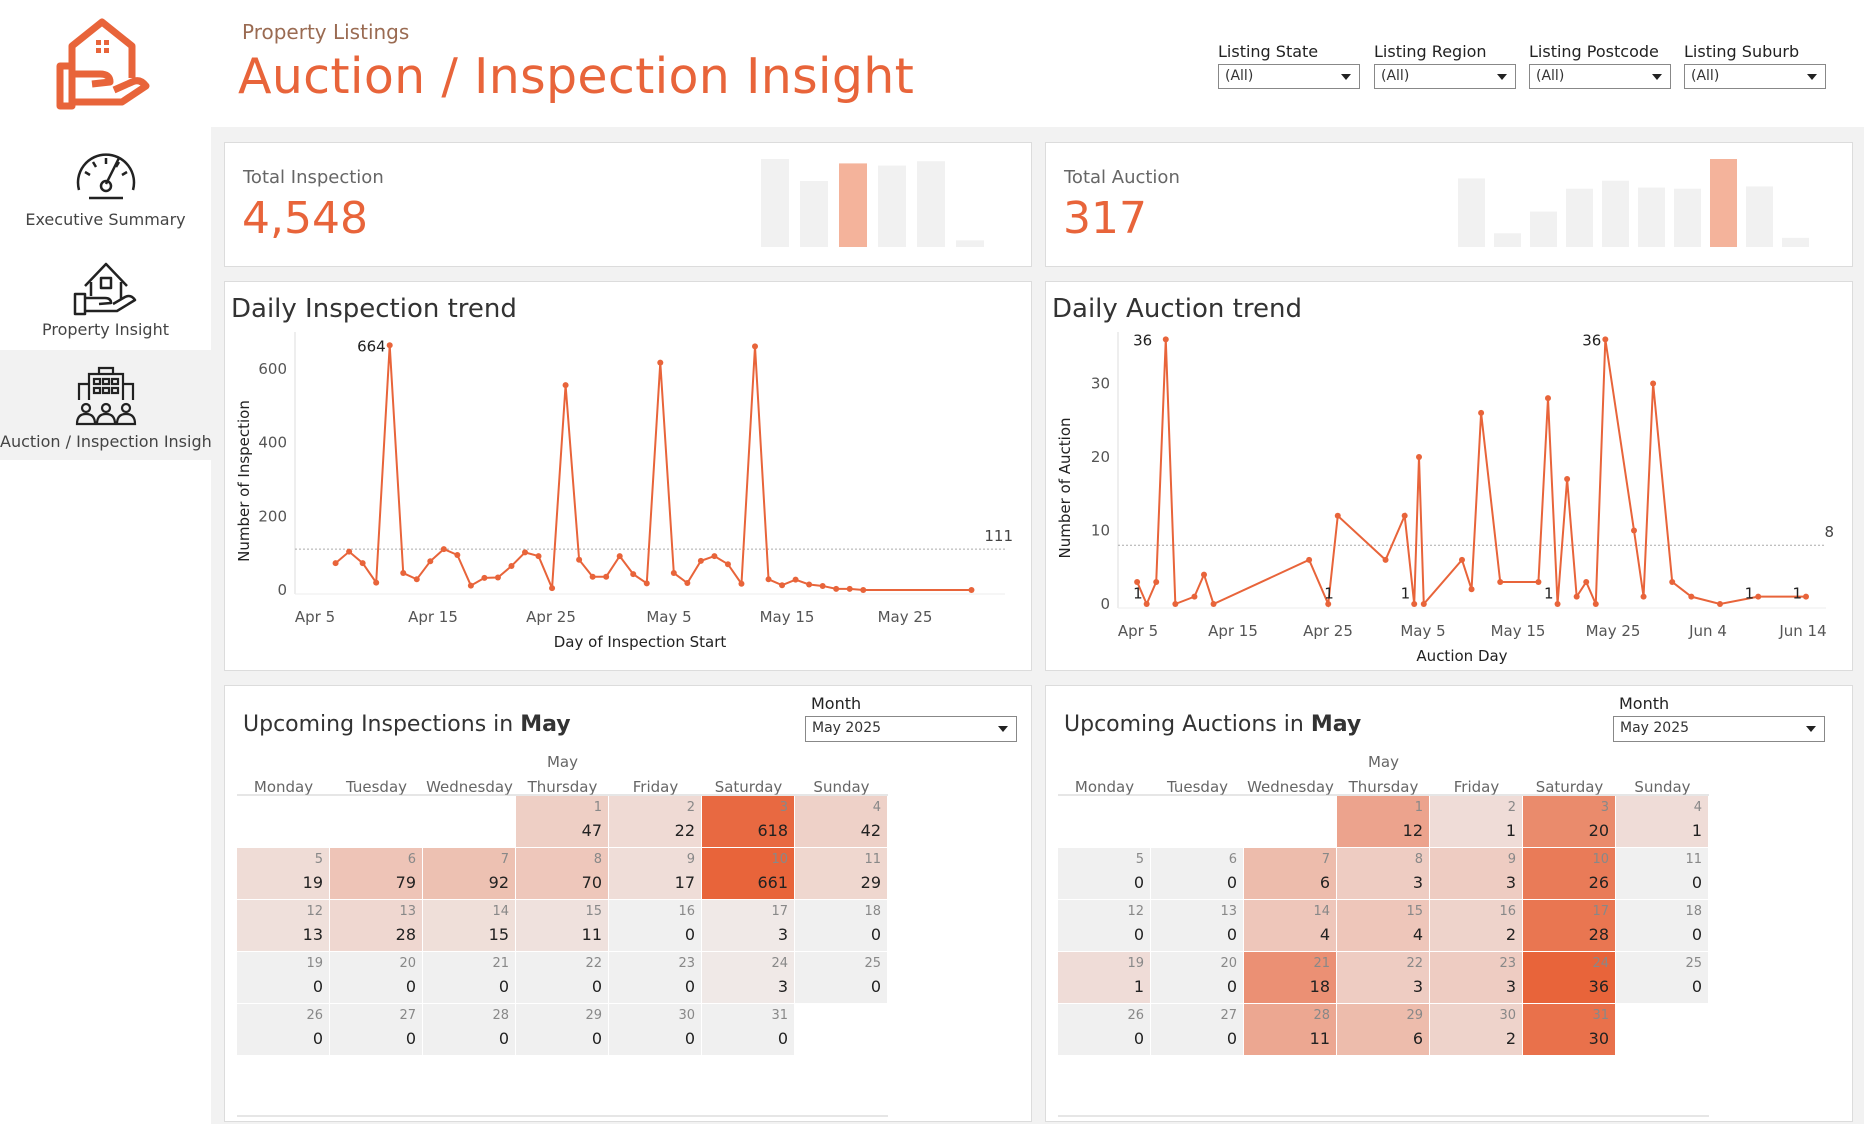  I want to click on select-value: May 2025, so click(1655, 728).